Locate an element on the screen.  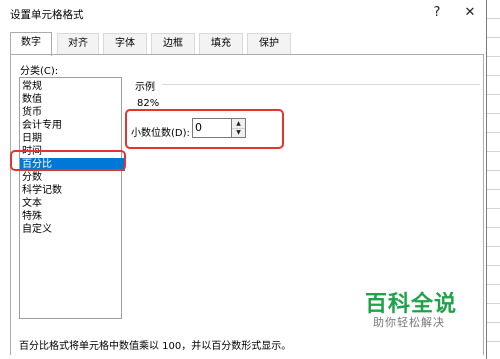
tab-number: 数字 is located at coordinates (31, 44).